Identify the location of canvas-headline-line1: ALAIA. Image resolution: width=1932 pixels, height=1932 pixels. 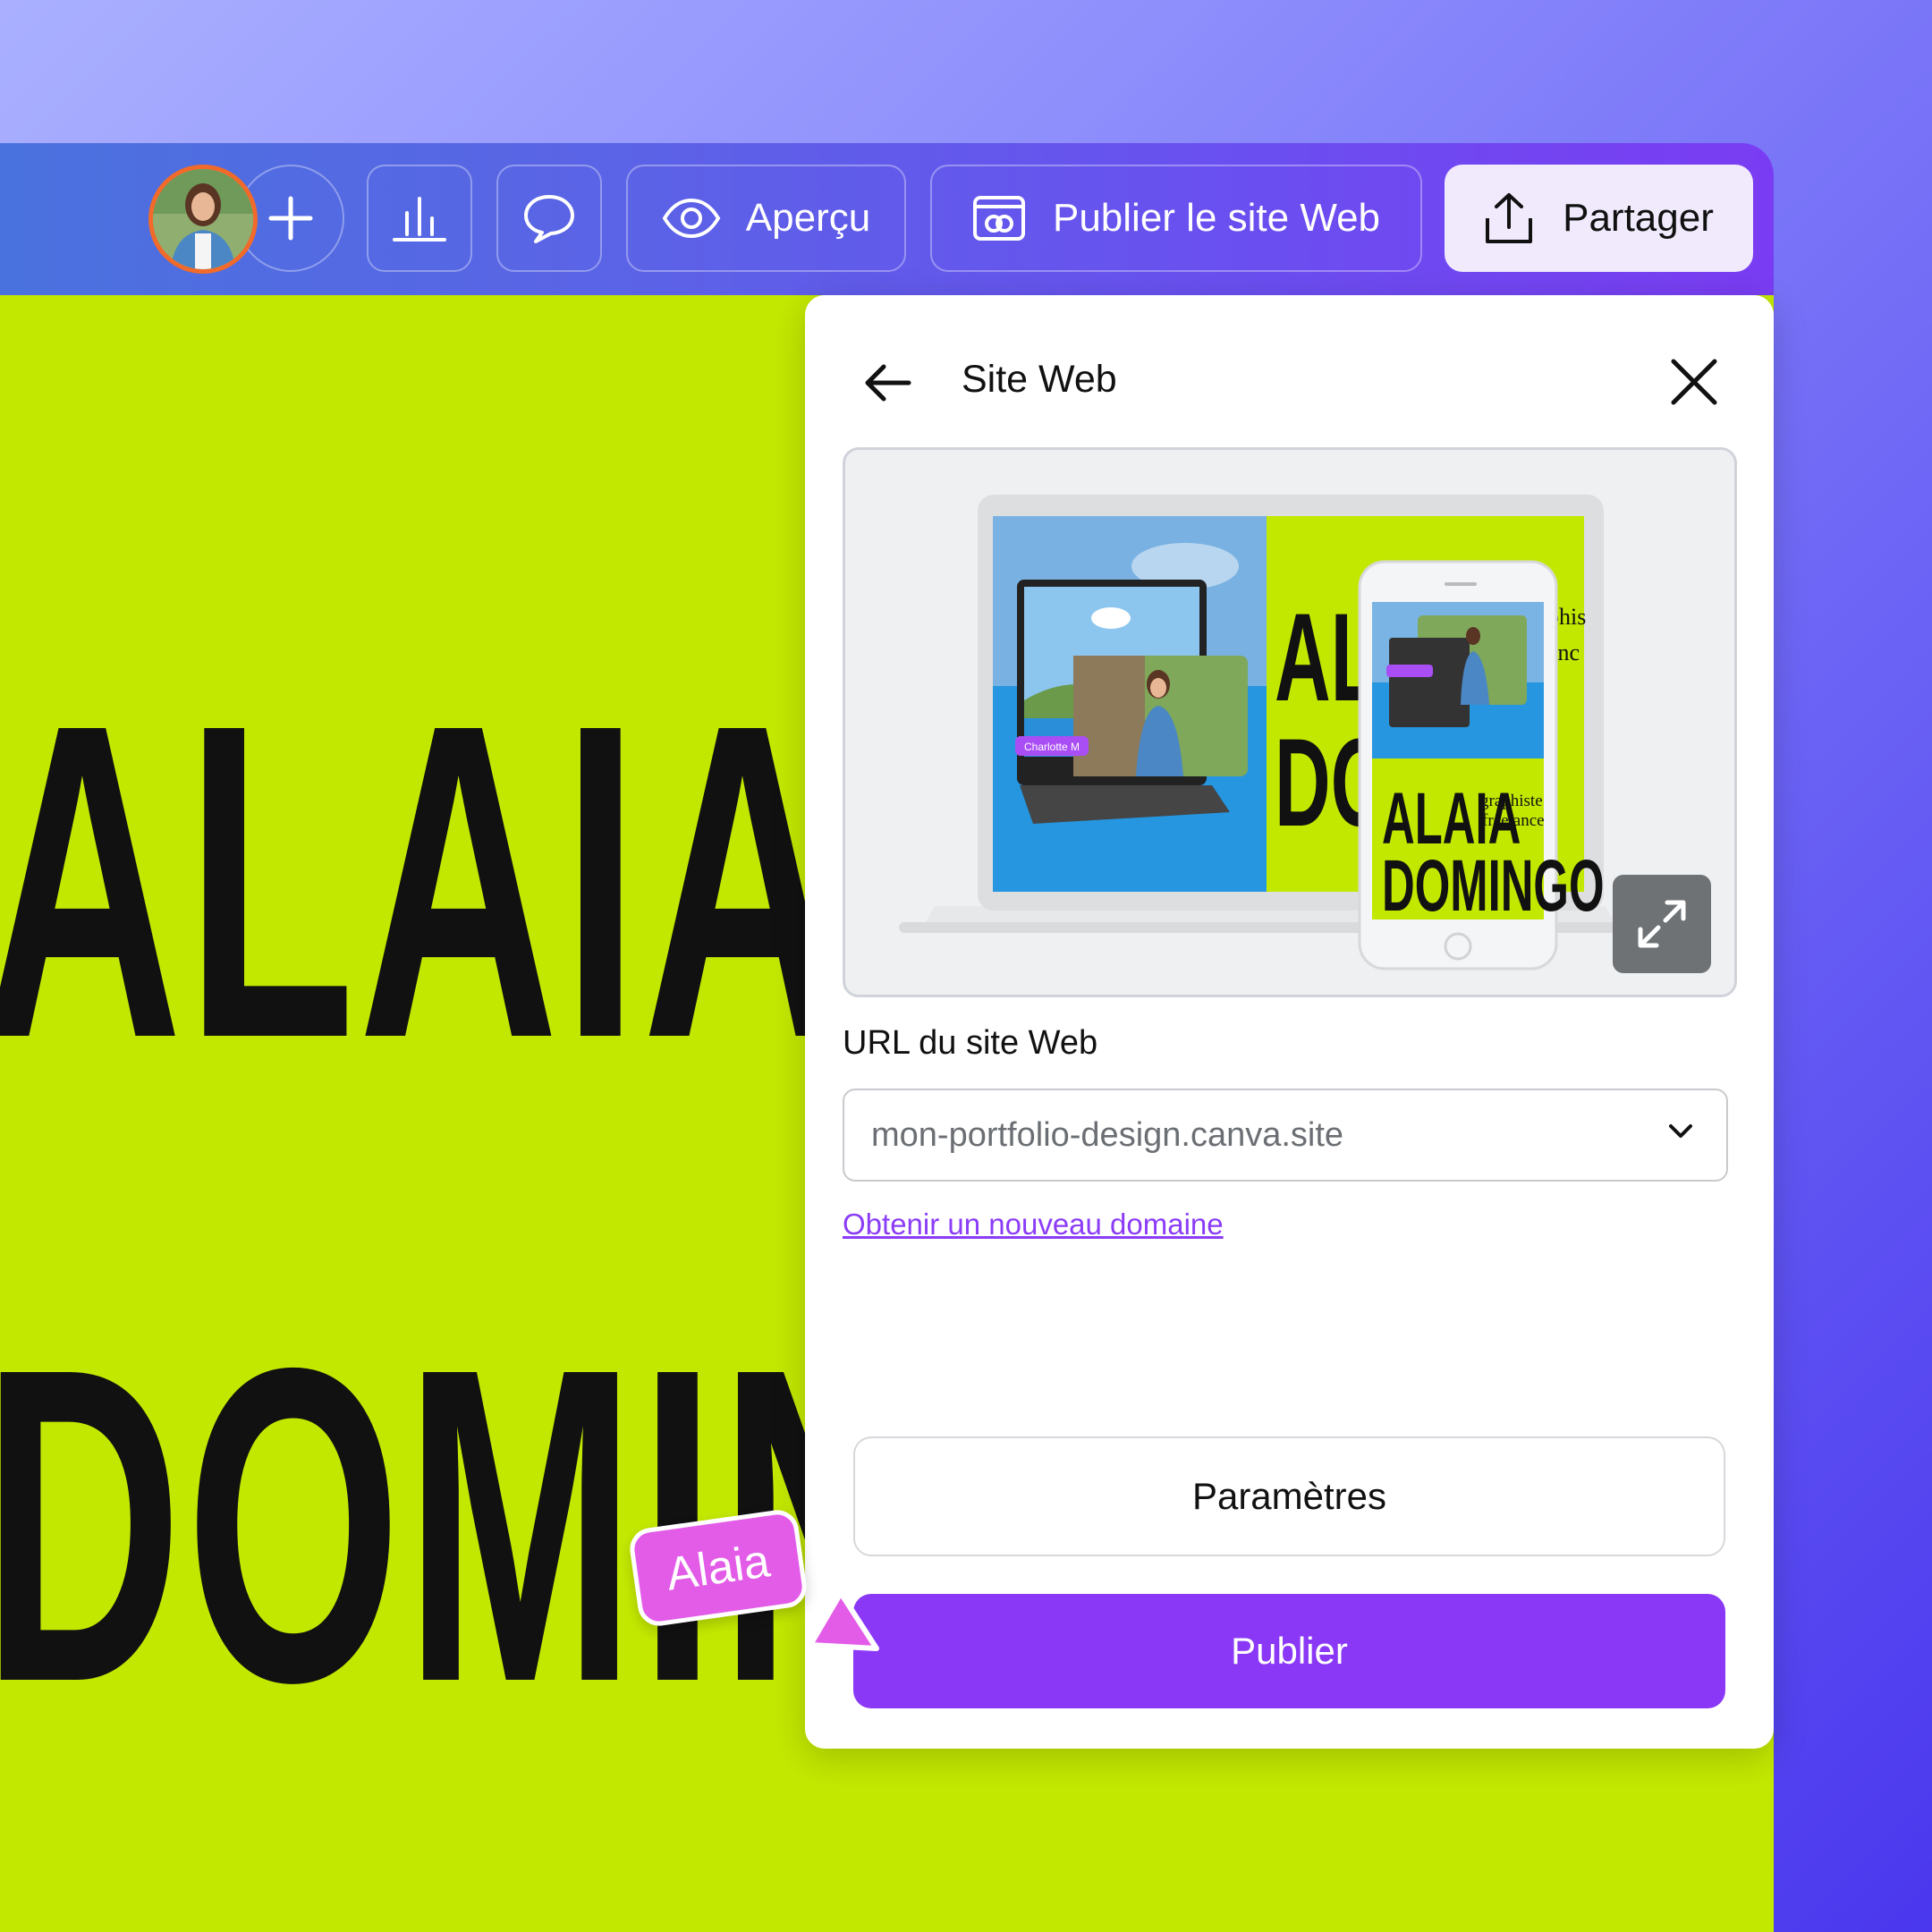
(423, 881).